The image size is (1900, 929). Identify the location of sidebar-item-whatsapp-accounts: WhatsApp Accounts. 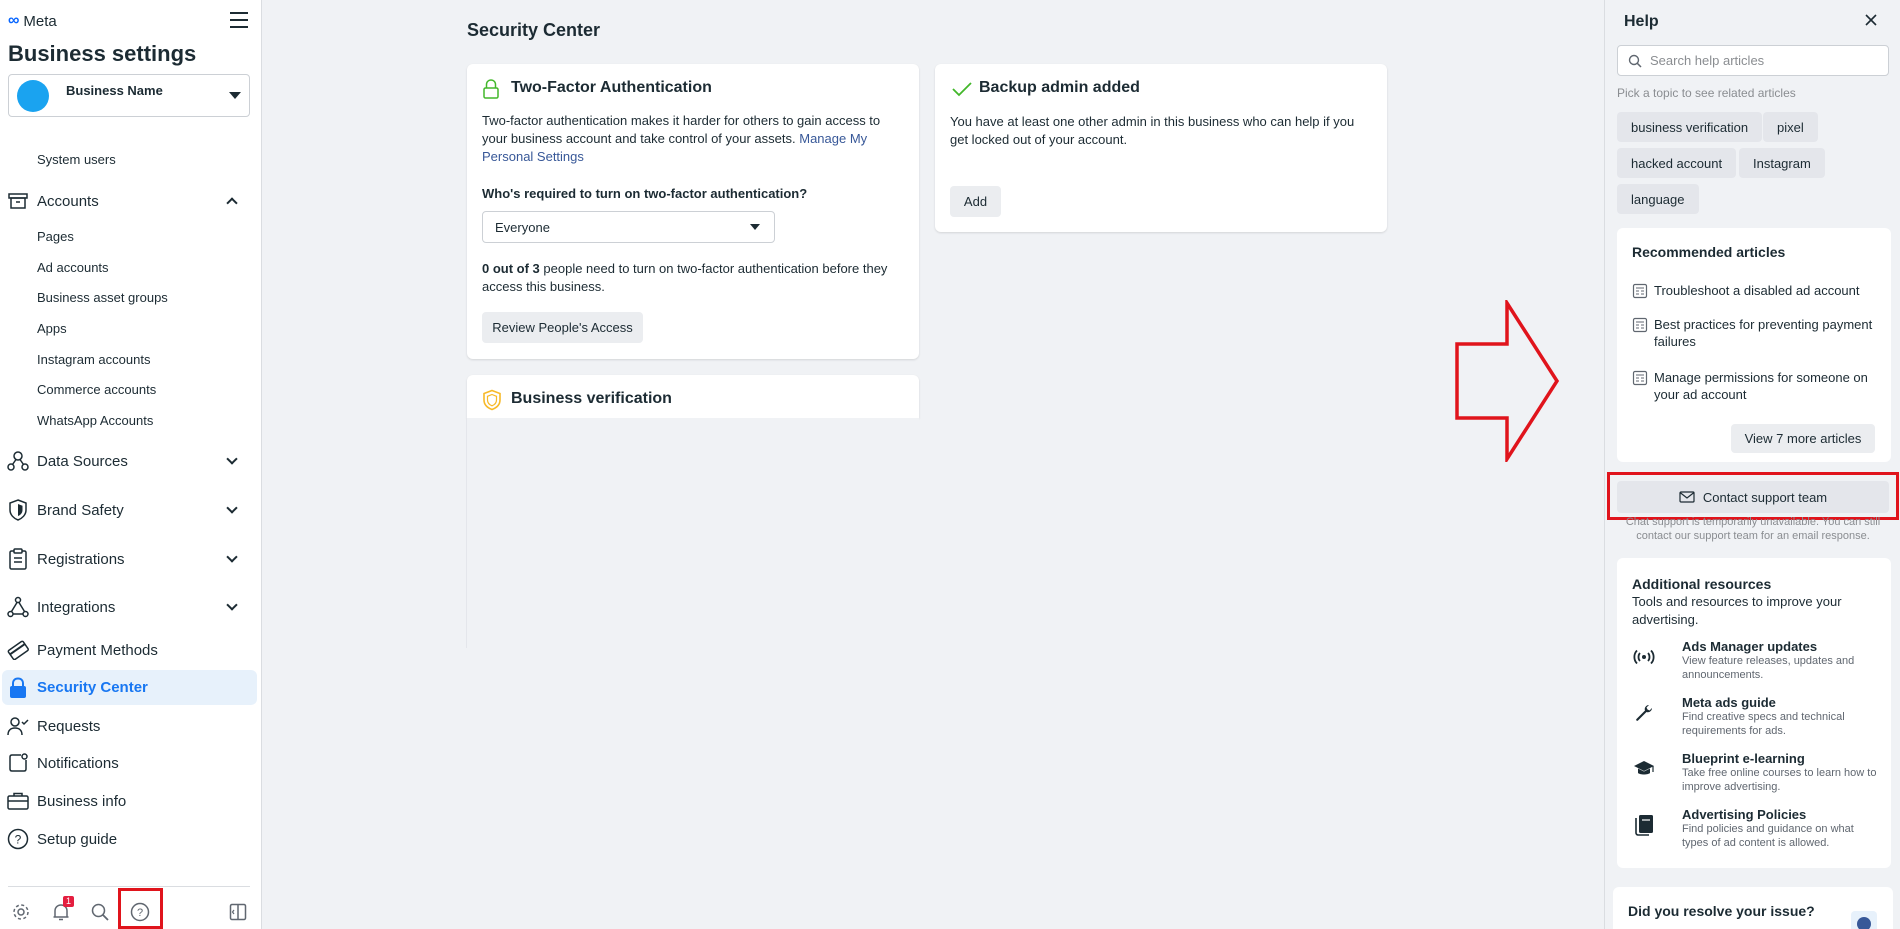
(95, 420).